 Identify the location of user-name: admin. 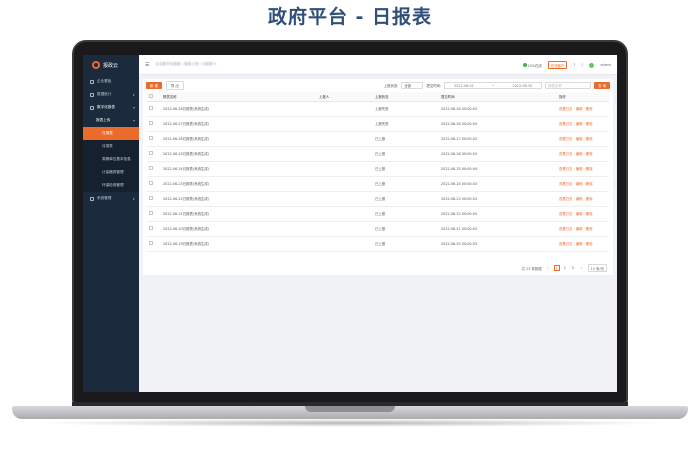
(605, 65).